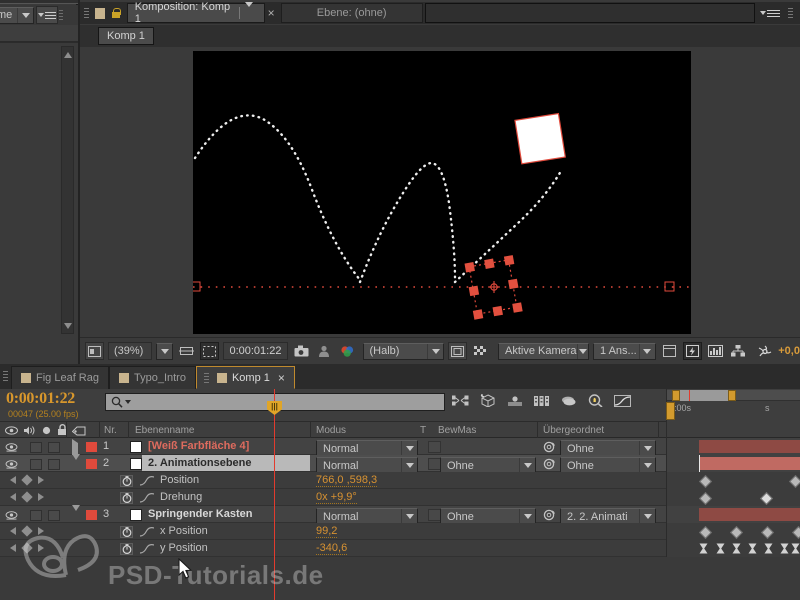 The image size is (800, 600). What do you see at coordinates (60, 377) in the screenshot?
I see `tab-fig-leaf-rag: Fig Leaf Rag` at bounding box center [60, 377].